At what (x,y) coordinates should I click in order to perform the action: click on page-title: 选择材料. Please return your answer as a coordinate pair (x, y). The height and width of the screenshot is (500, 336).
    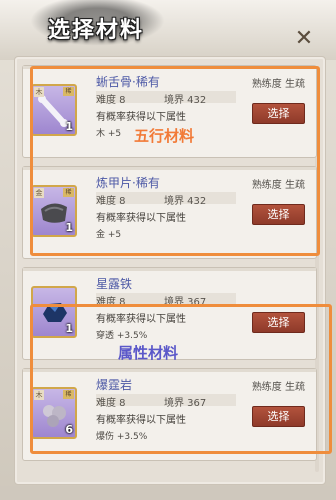
    Looking at the image, I should click on (96, 30).